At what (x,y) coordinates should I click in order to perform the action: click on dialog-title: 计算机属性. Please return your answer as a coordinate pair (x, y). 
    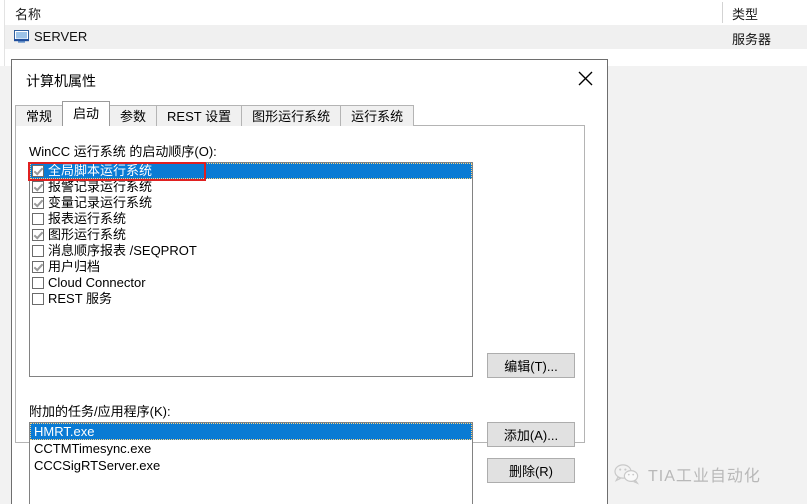
    Looking at the image, I should click on (61, 81).